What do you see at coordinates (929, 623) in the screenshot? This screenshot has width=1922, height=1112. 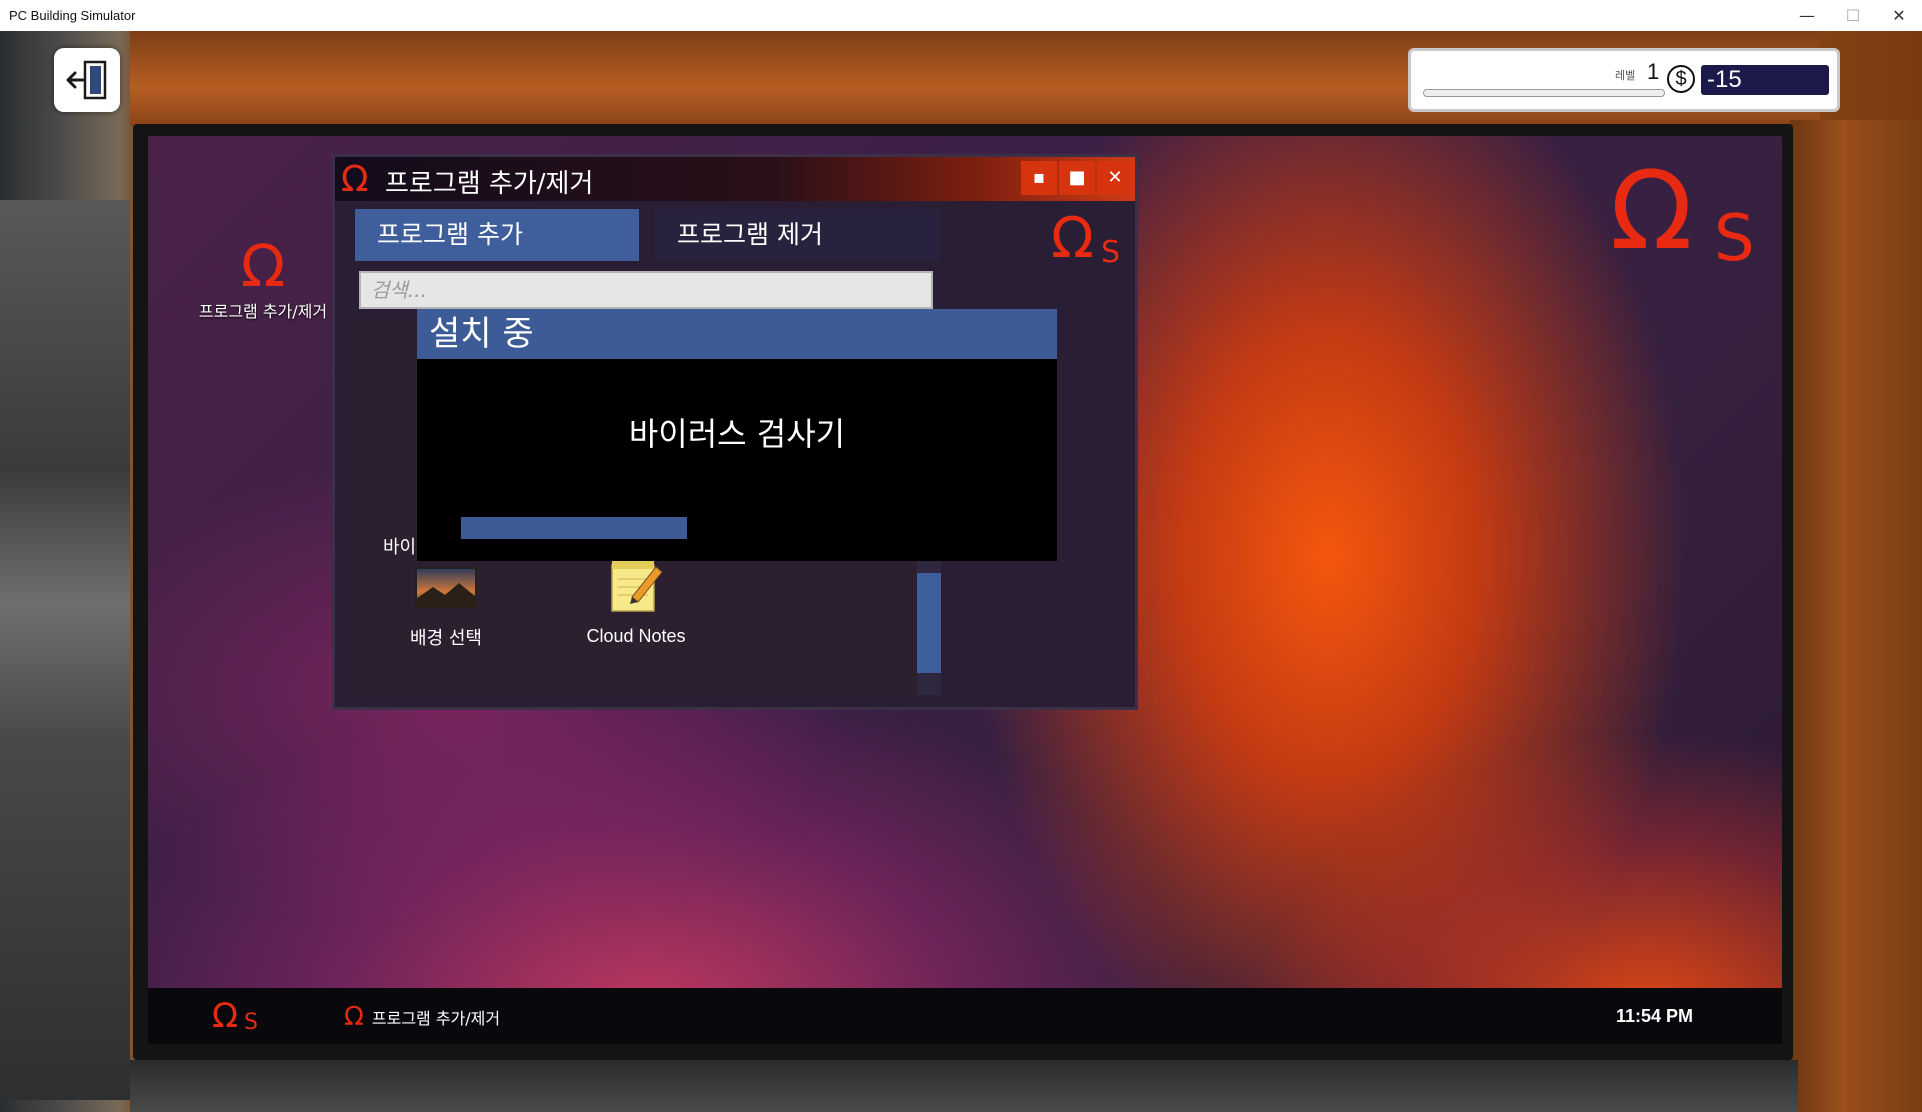 I see `scrollbar-thumb` at bounding box center [929, 623].